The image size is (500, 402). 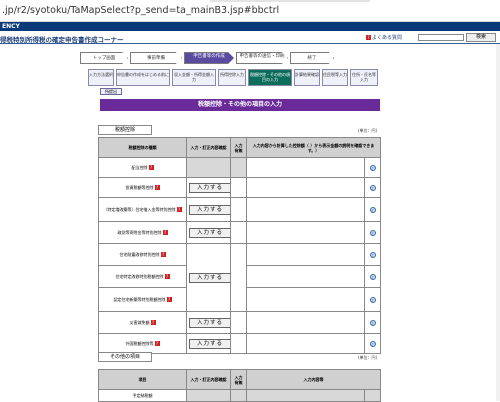 I want to click on row-name: 外国税額控除等?, so click(x=142, y=343).